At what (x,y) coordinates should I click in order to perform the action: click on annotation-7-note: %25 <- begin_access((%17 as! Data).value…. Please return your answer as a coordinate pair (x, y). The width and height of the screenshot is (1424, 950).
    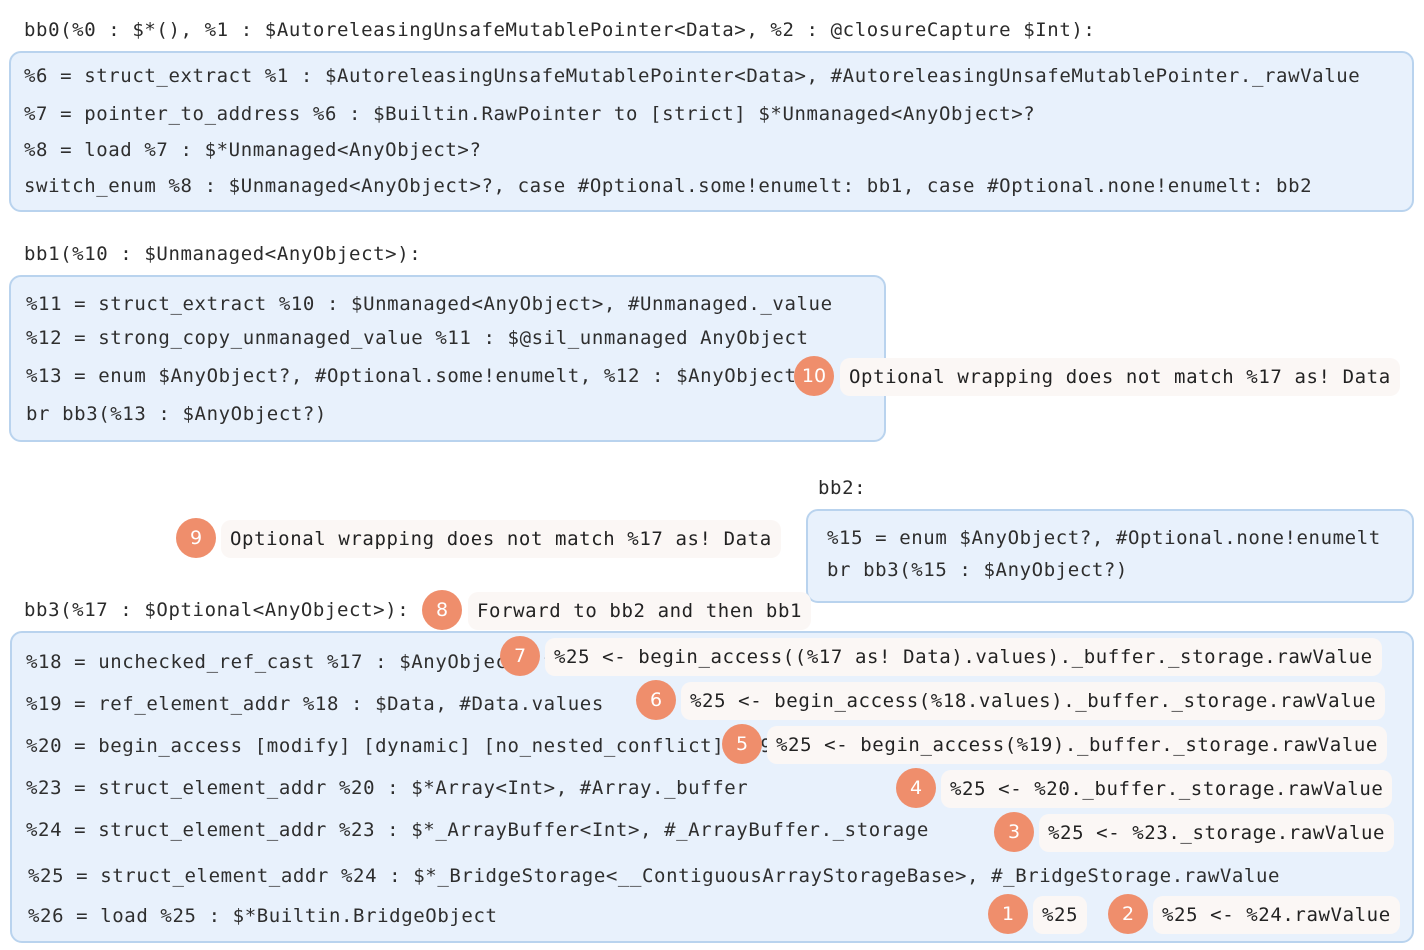
    Looking at the image, I should click on (963, 657).